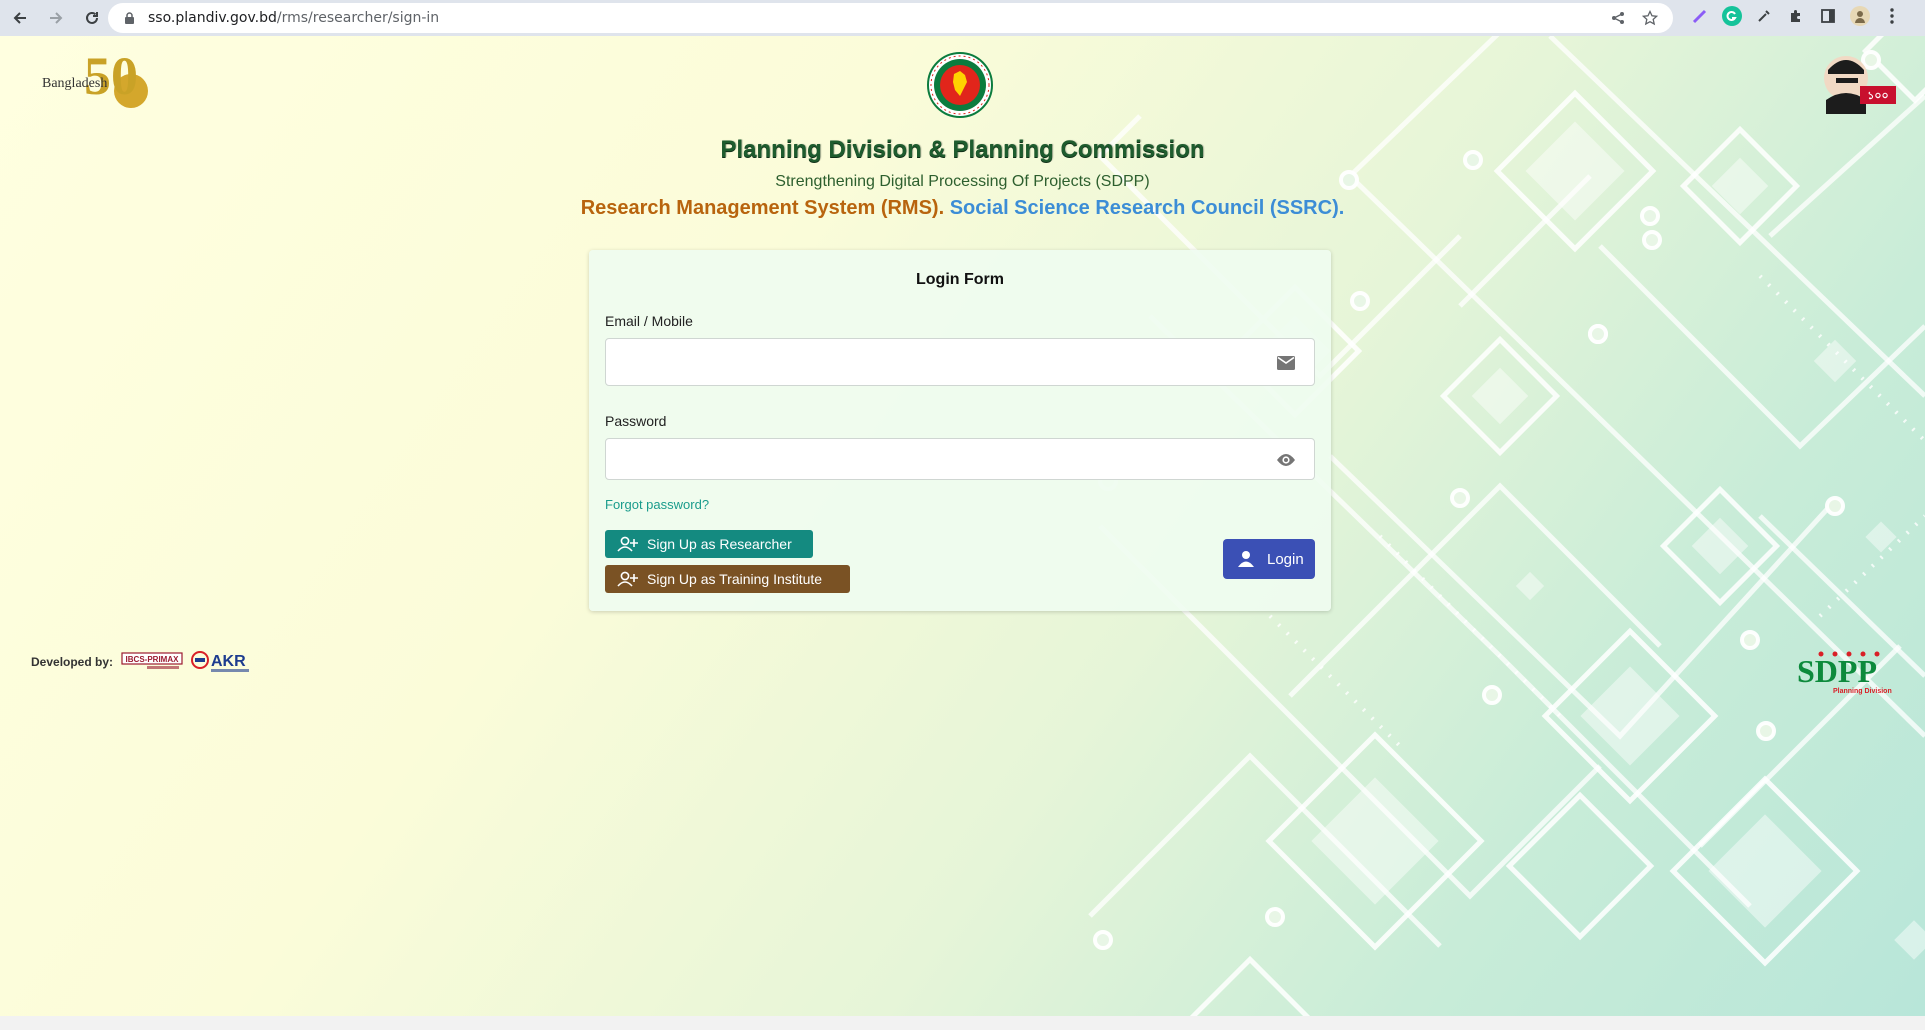  I want to click on akr-technology-logo: AKR, so click(220, 661).